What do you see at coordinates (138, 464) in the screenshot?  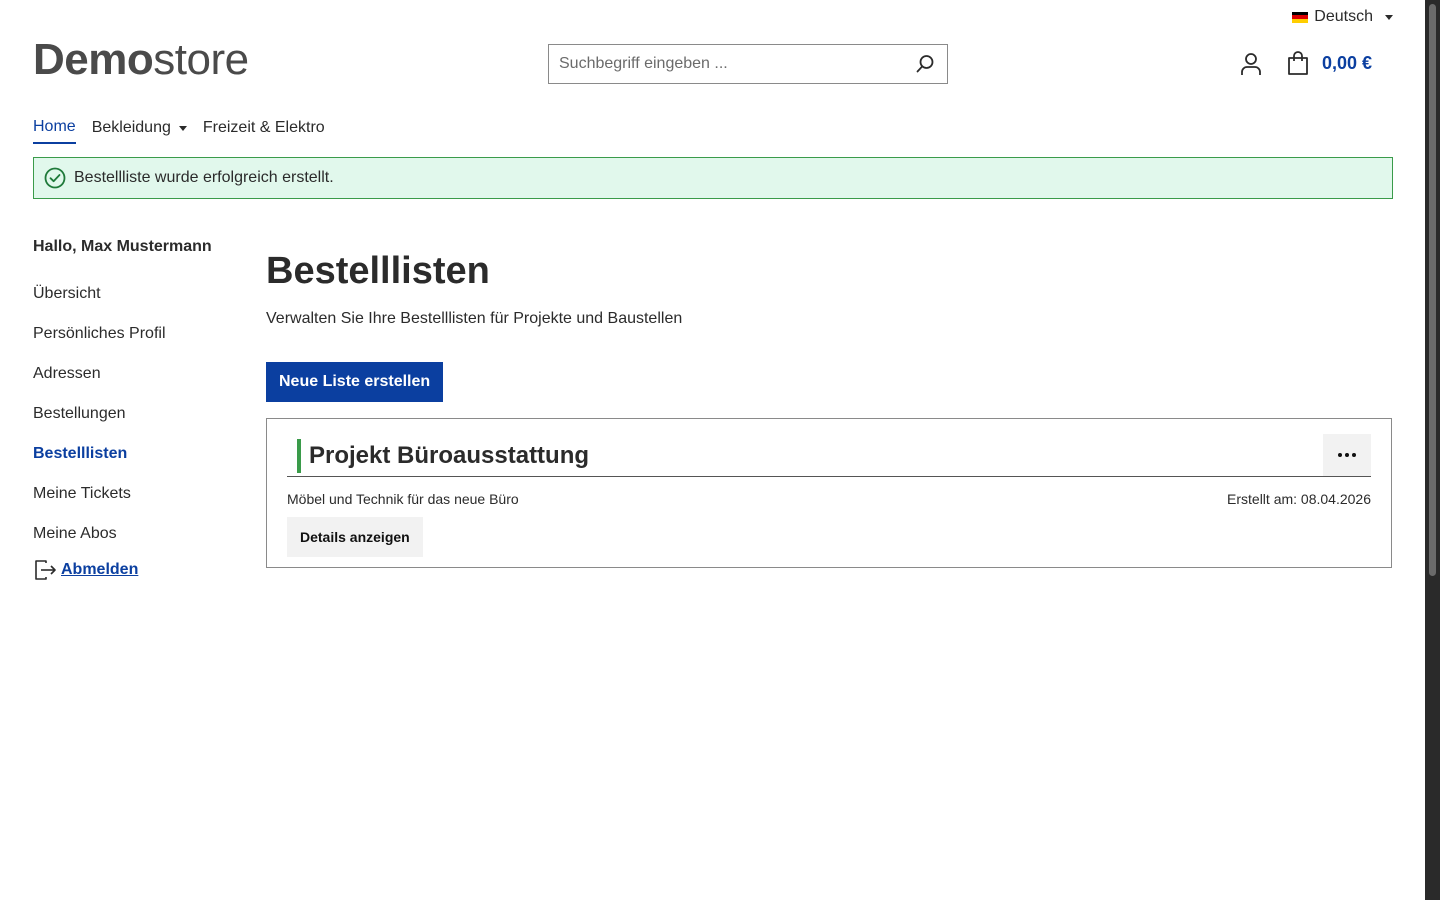 I see `sidebar-item-order-lists: Bestelllisten` at bounding box center [138, 464].